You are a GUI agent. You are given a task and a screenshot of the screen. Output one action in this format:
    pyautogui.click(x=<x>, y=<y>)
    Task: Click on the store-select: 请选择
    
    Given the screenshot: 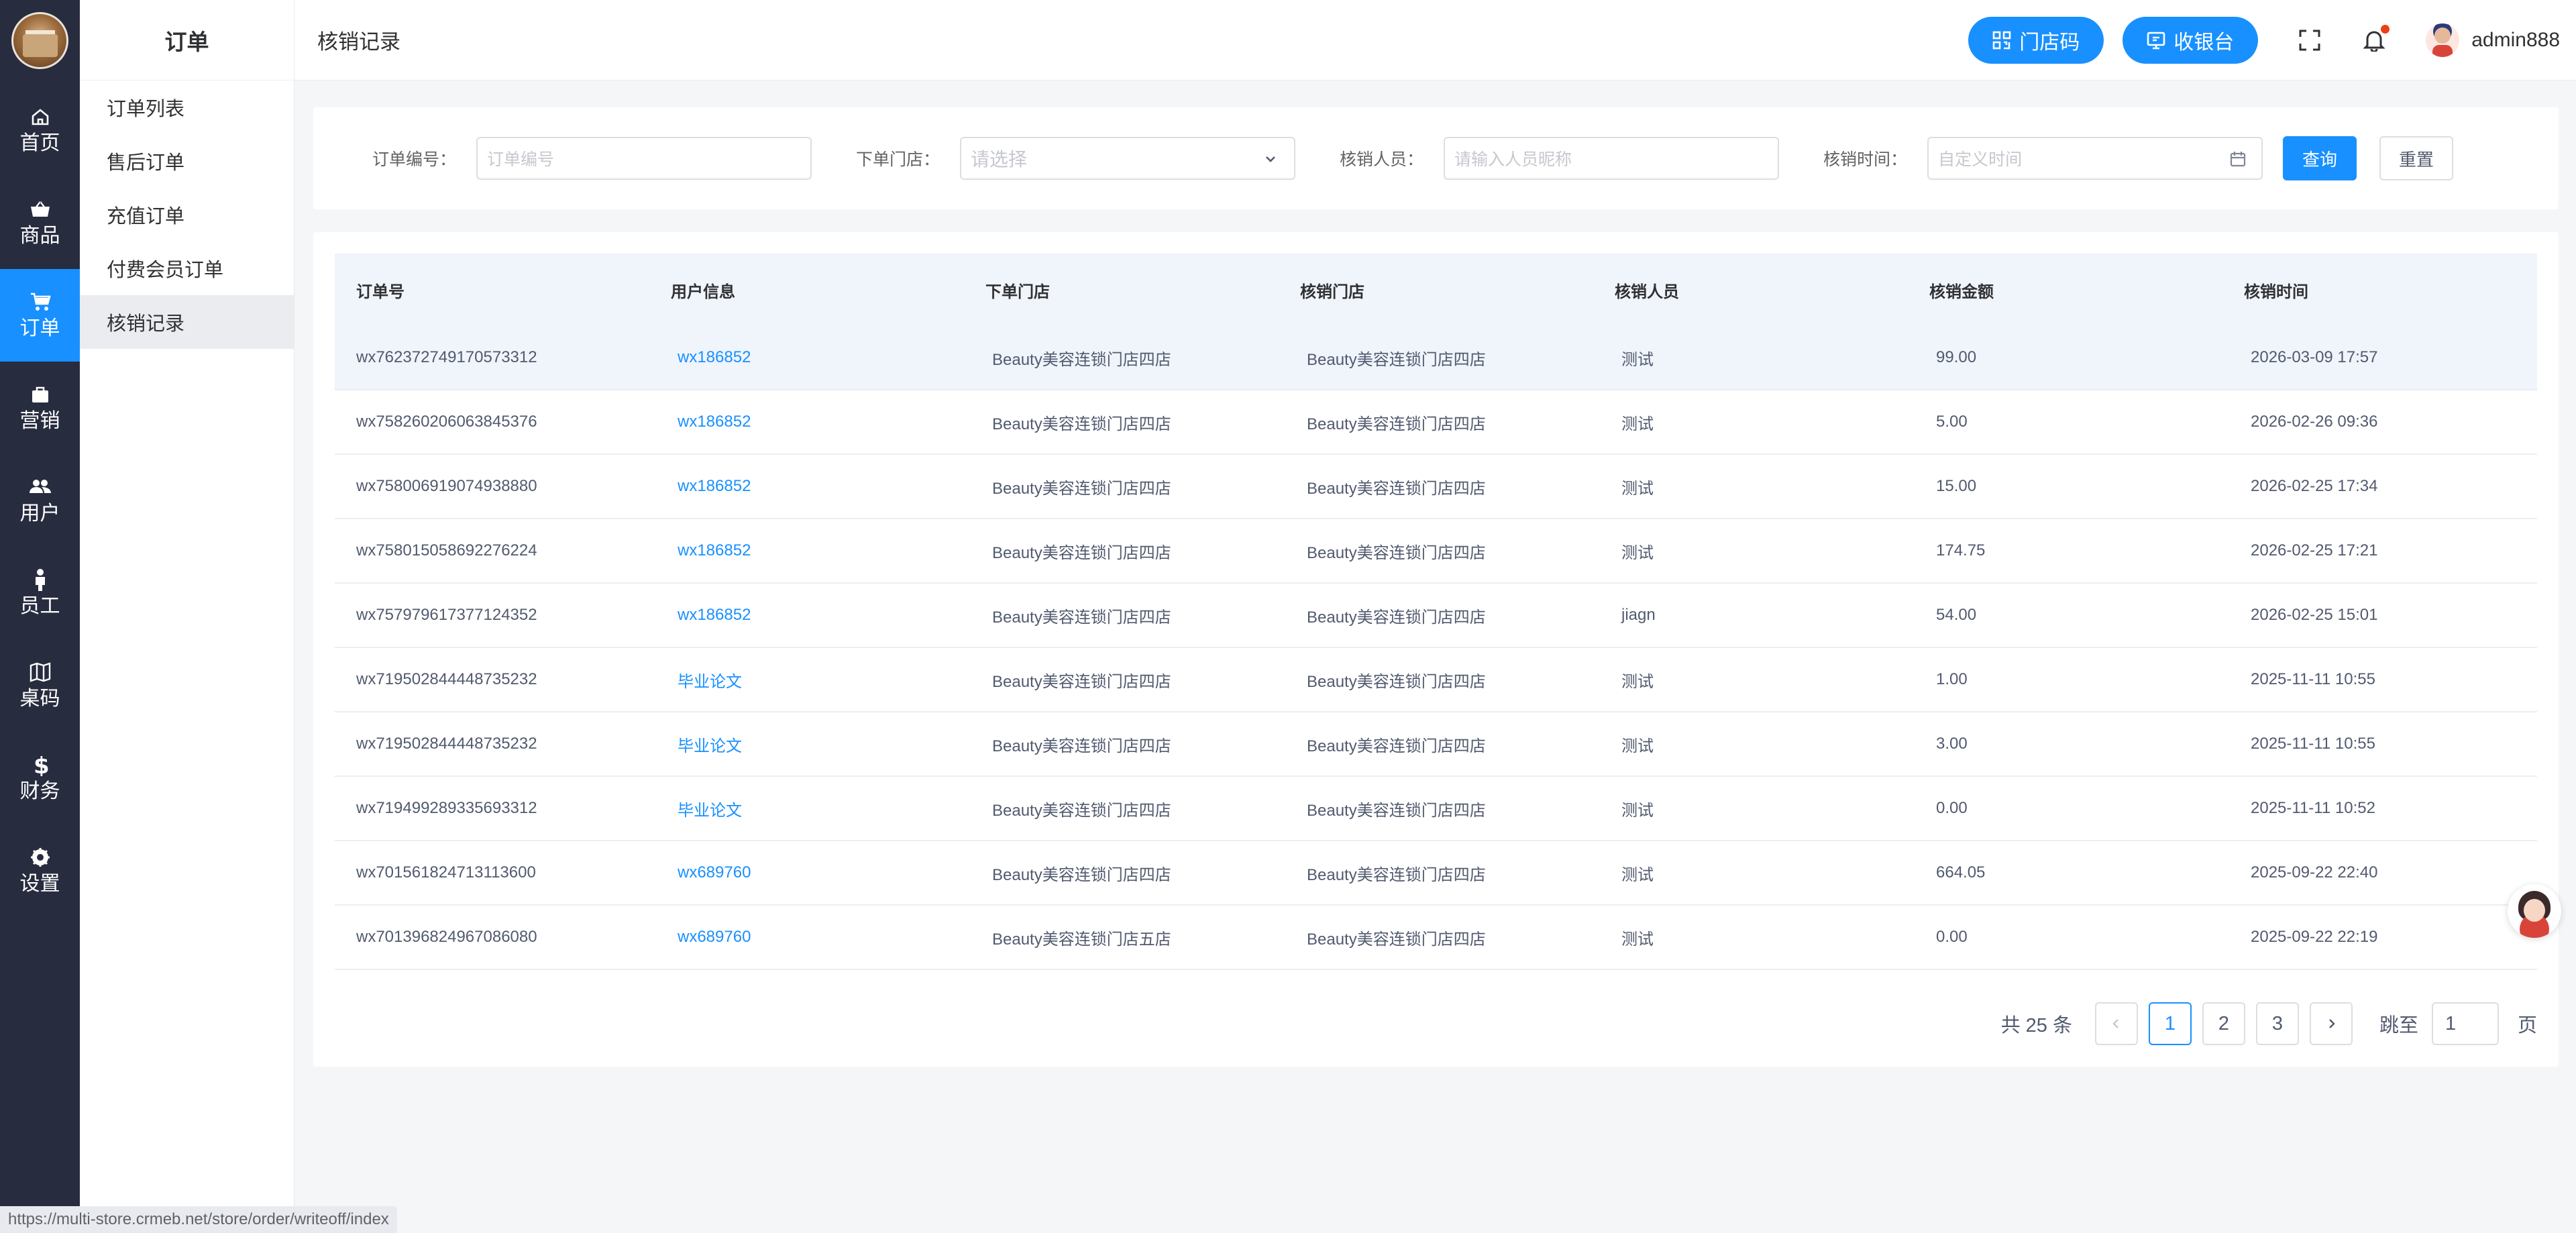 What is the action you would take?
    pyautogui.click(x=1128, y=158)
    